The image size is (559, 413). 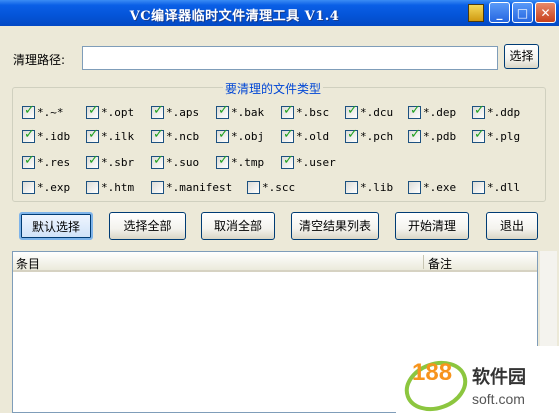 I want to click on filetype-group-title: 要清理的文件类型, so click(x=273, y=88).